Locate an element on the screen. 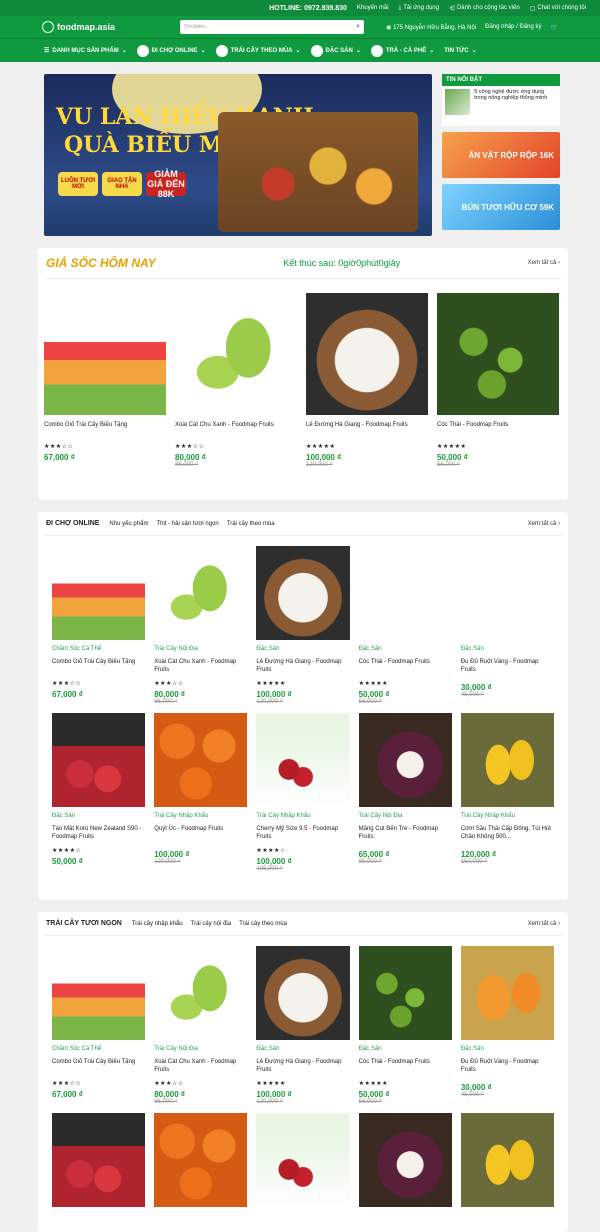  tab-seasonal-fruit: Trái cây theo mùa is located at coordinates (251, 524).